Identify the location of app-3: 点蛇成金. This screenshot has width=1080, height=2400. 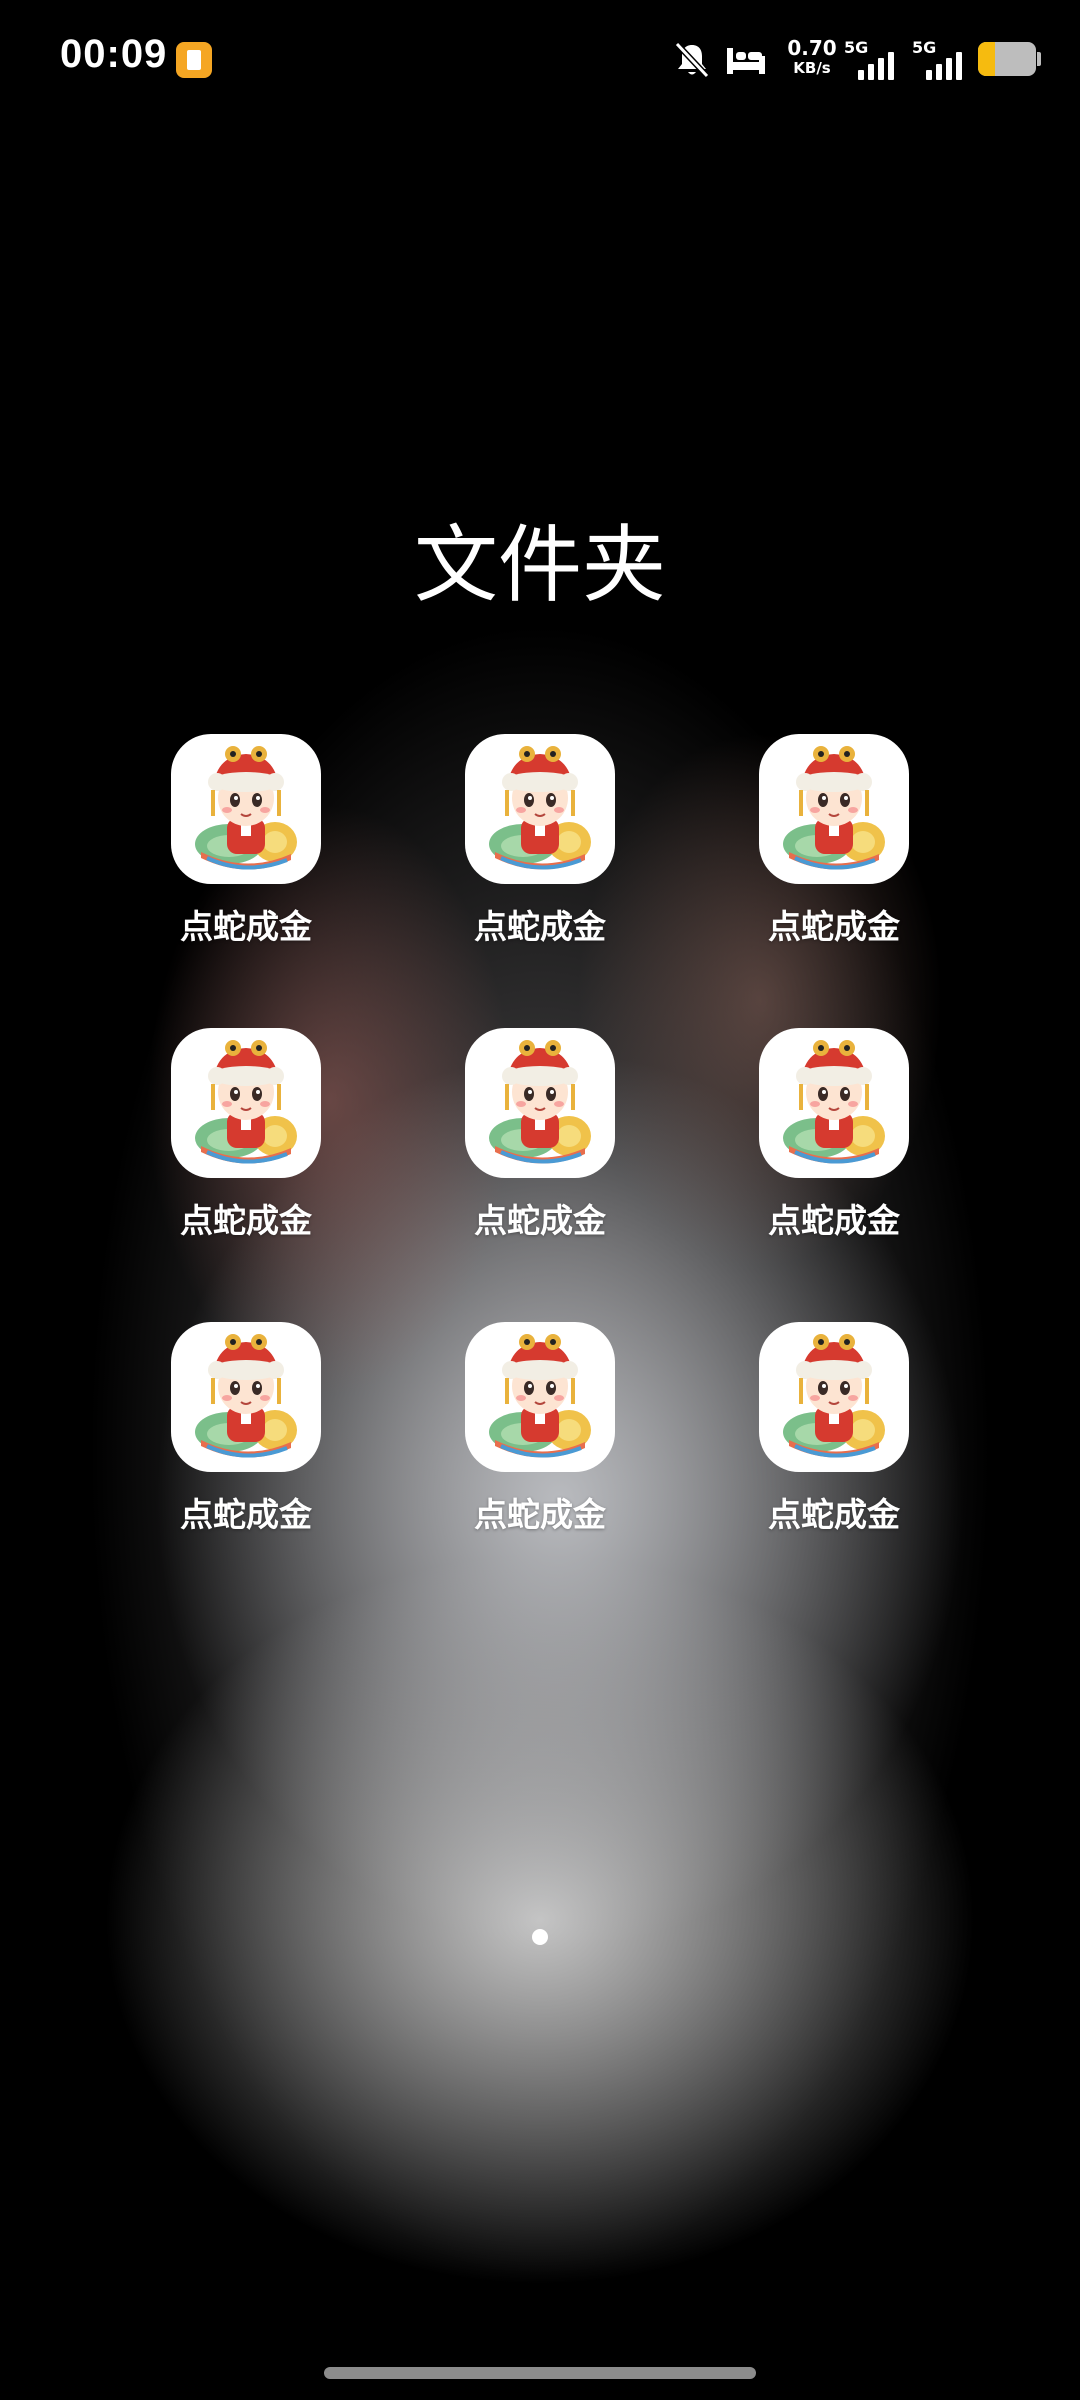
(834, 844).